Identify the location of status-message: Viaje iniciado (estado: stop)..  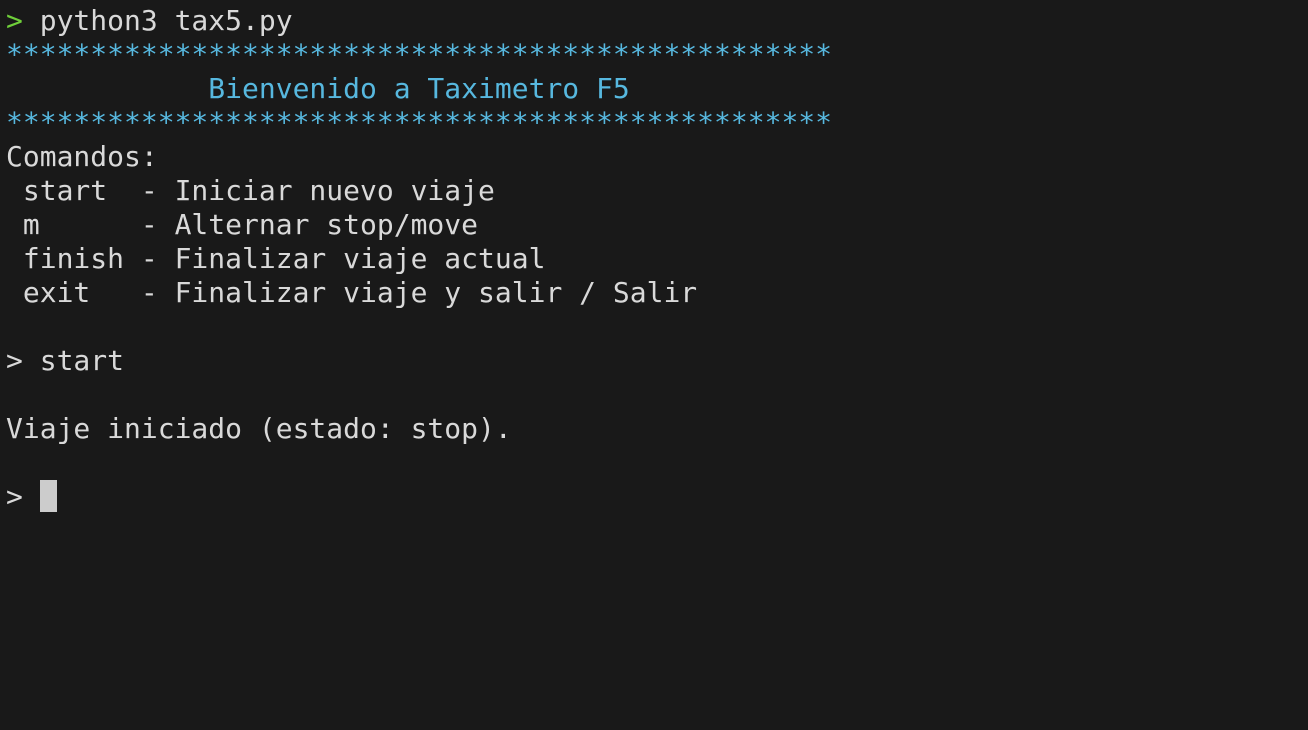
(259, 428).